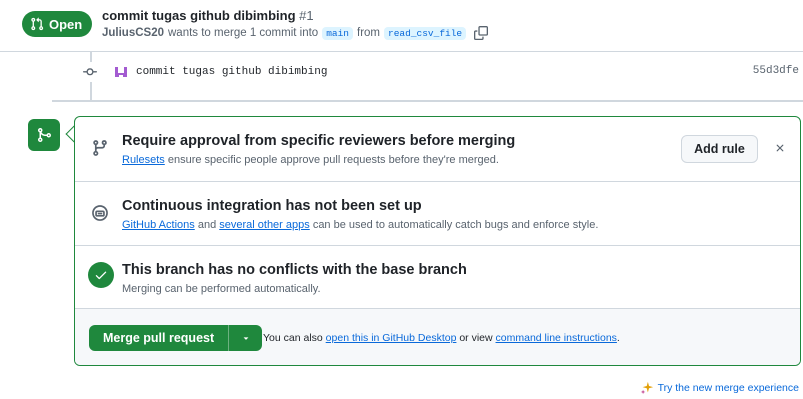  I want to click on git-commit-icon, so click(90, 72).